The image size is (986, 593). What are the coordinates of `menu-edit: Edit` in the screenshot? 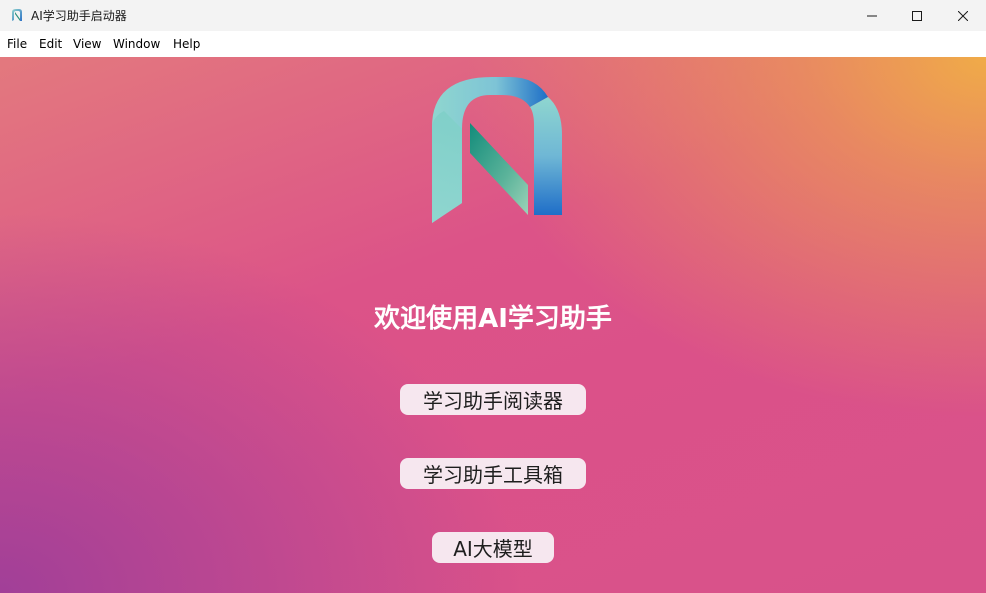 It's located at (50, 44).